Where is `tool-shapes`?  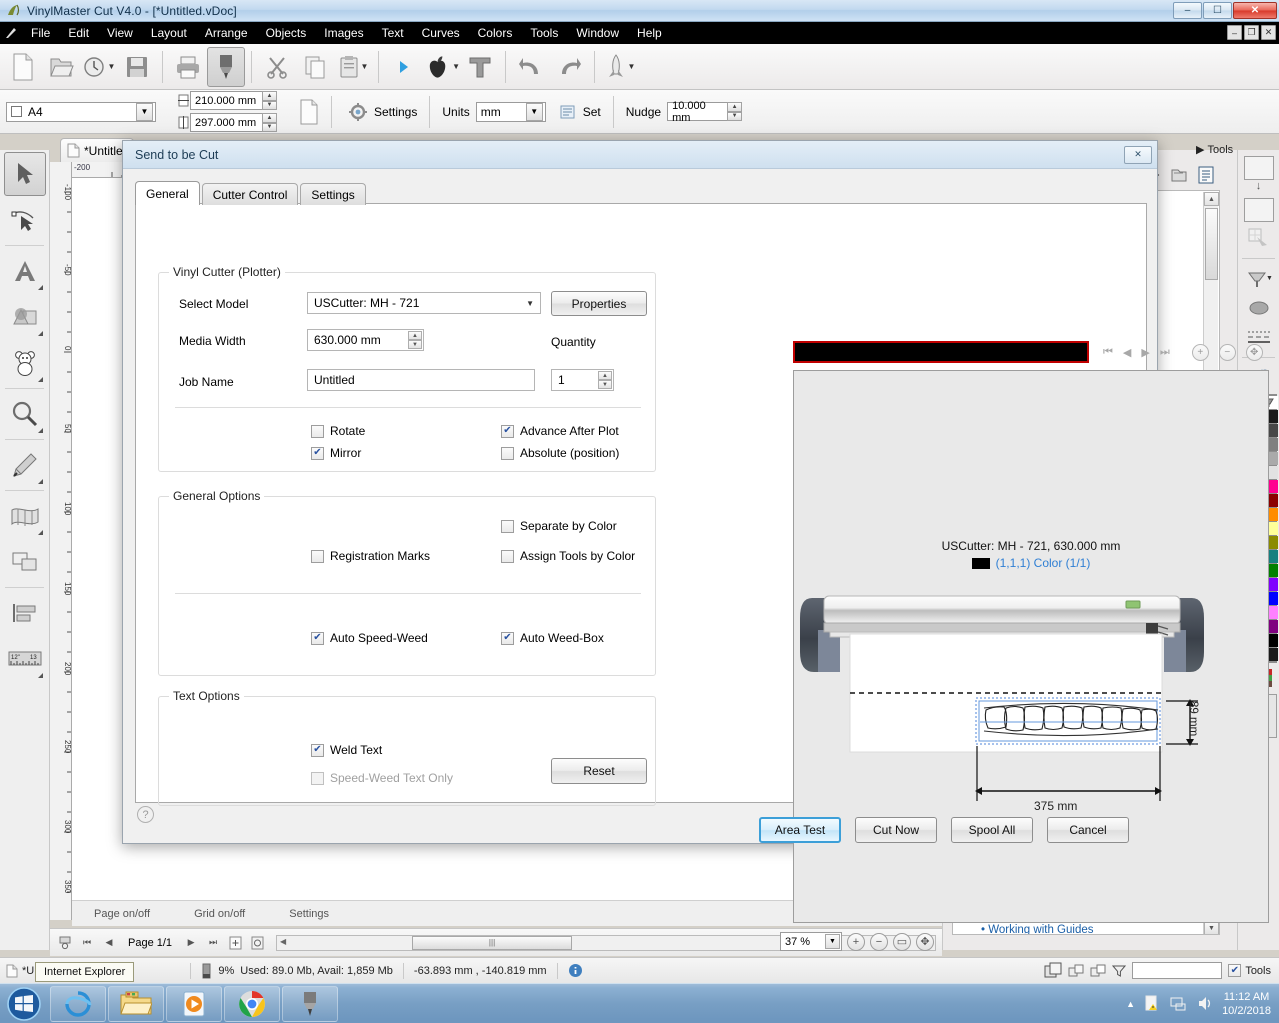 tool-shapes is located at coordinates (25, 317).